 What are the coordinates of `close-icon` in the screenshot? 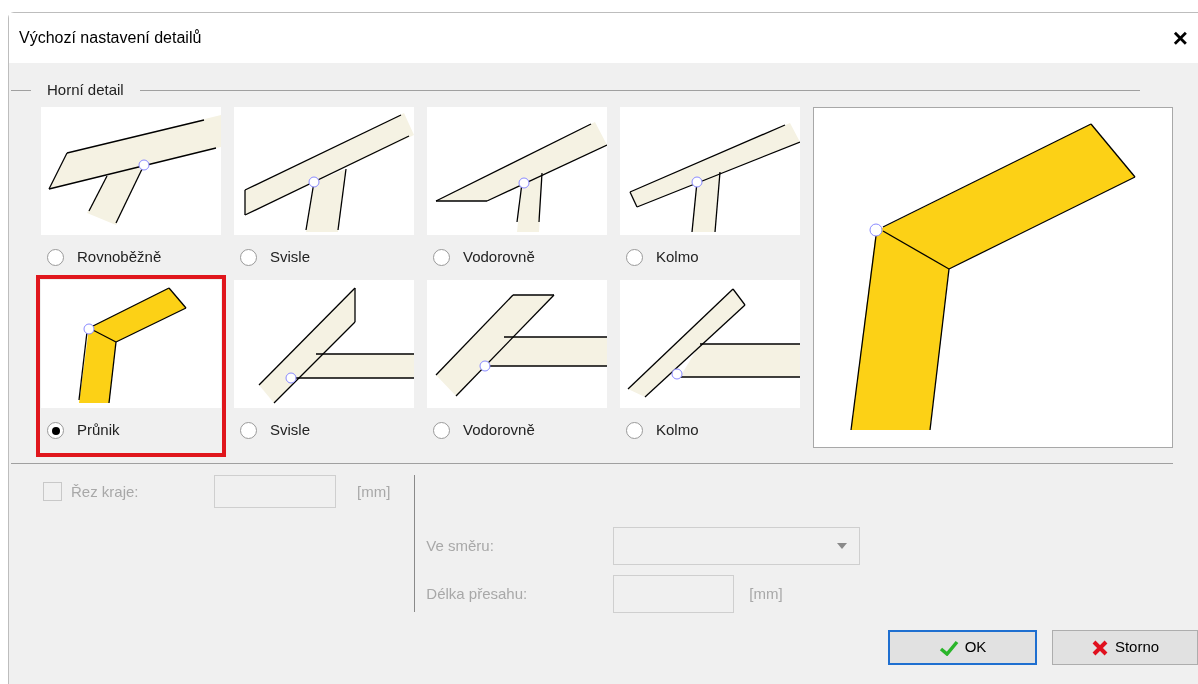 It's located at (1099, 647).